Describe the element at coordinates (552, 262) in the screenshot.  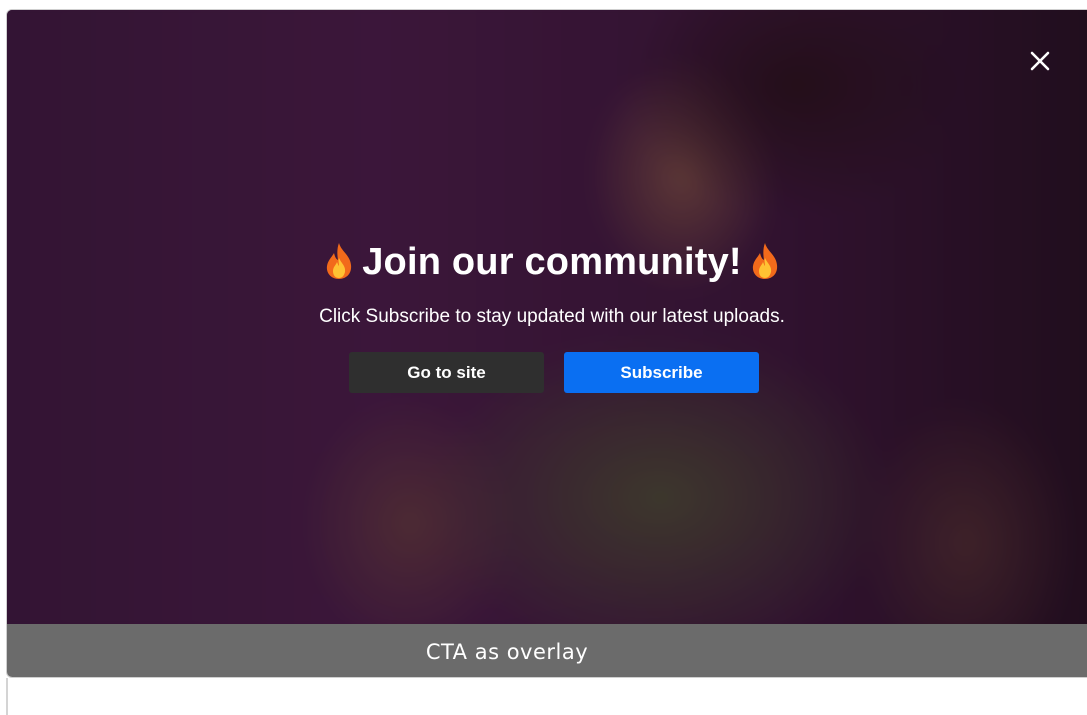
I see `cta-title: Join our community!` at that location.